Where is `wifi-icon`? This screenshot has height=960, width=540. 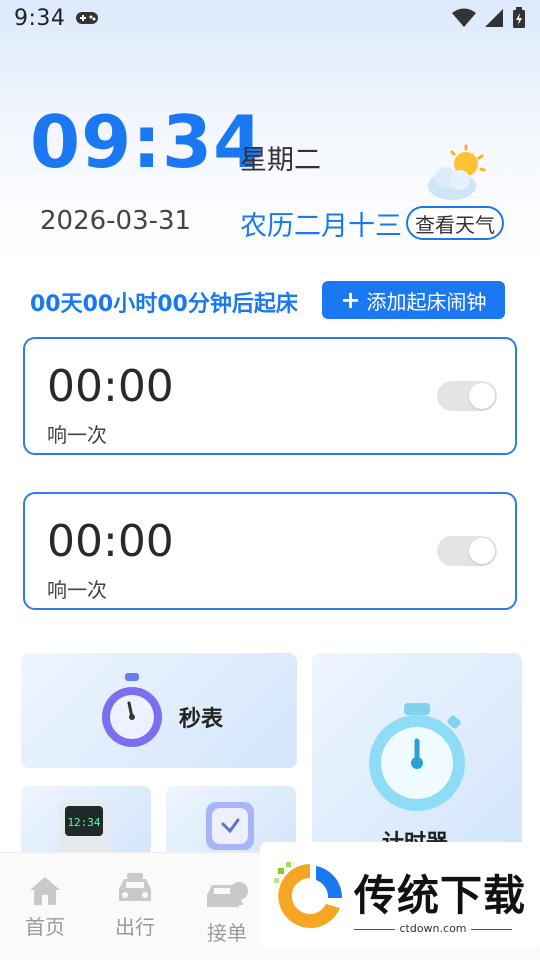 wifi-icon is located at coordinates (464, 17).